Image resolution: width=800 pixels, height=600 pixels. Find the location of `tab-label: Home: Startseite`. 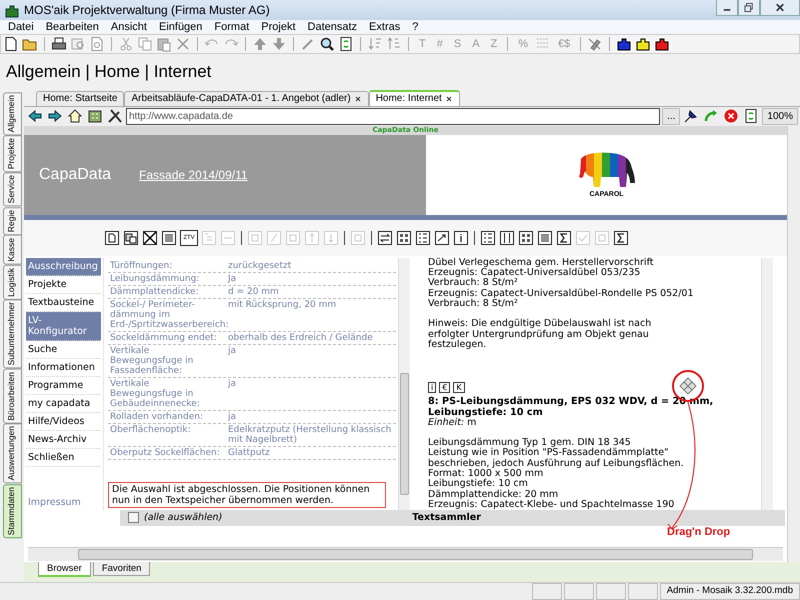

tab-label: Home: Startseite is located at coordinates (80, 98).